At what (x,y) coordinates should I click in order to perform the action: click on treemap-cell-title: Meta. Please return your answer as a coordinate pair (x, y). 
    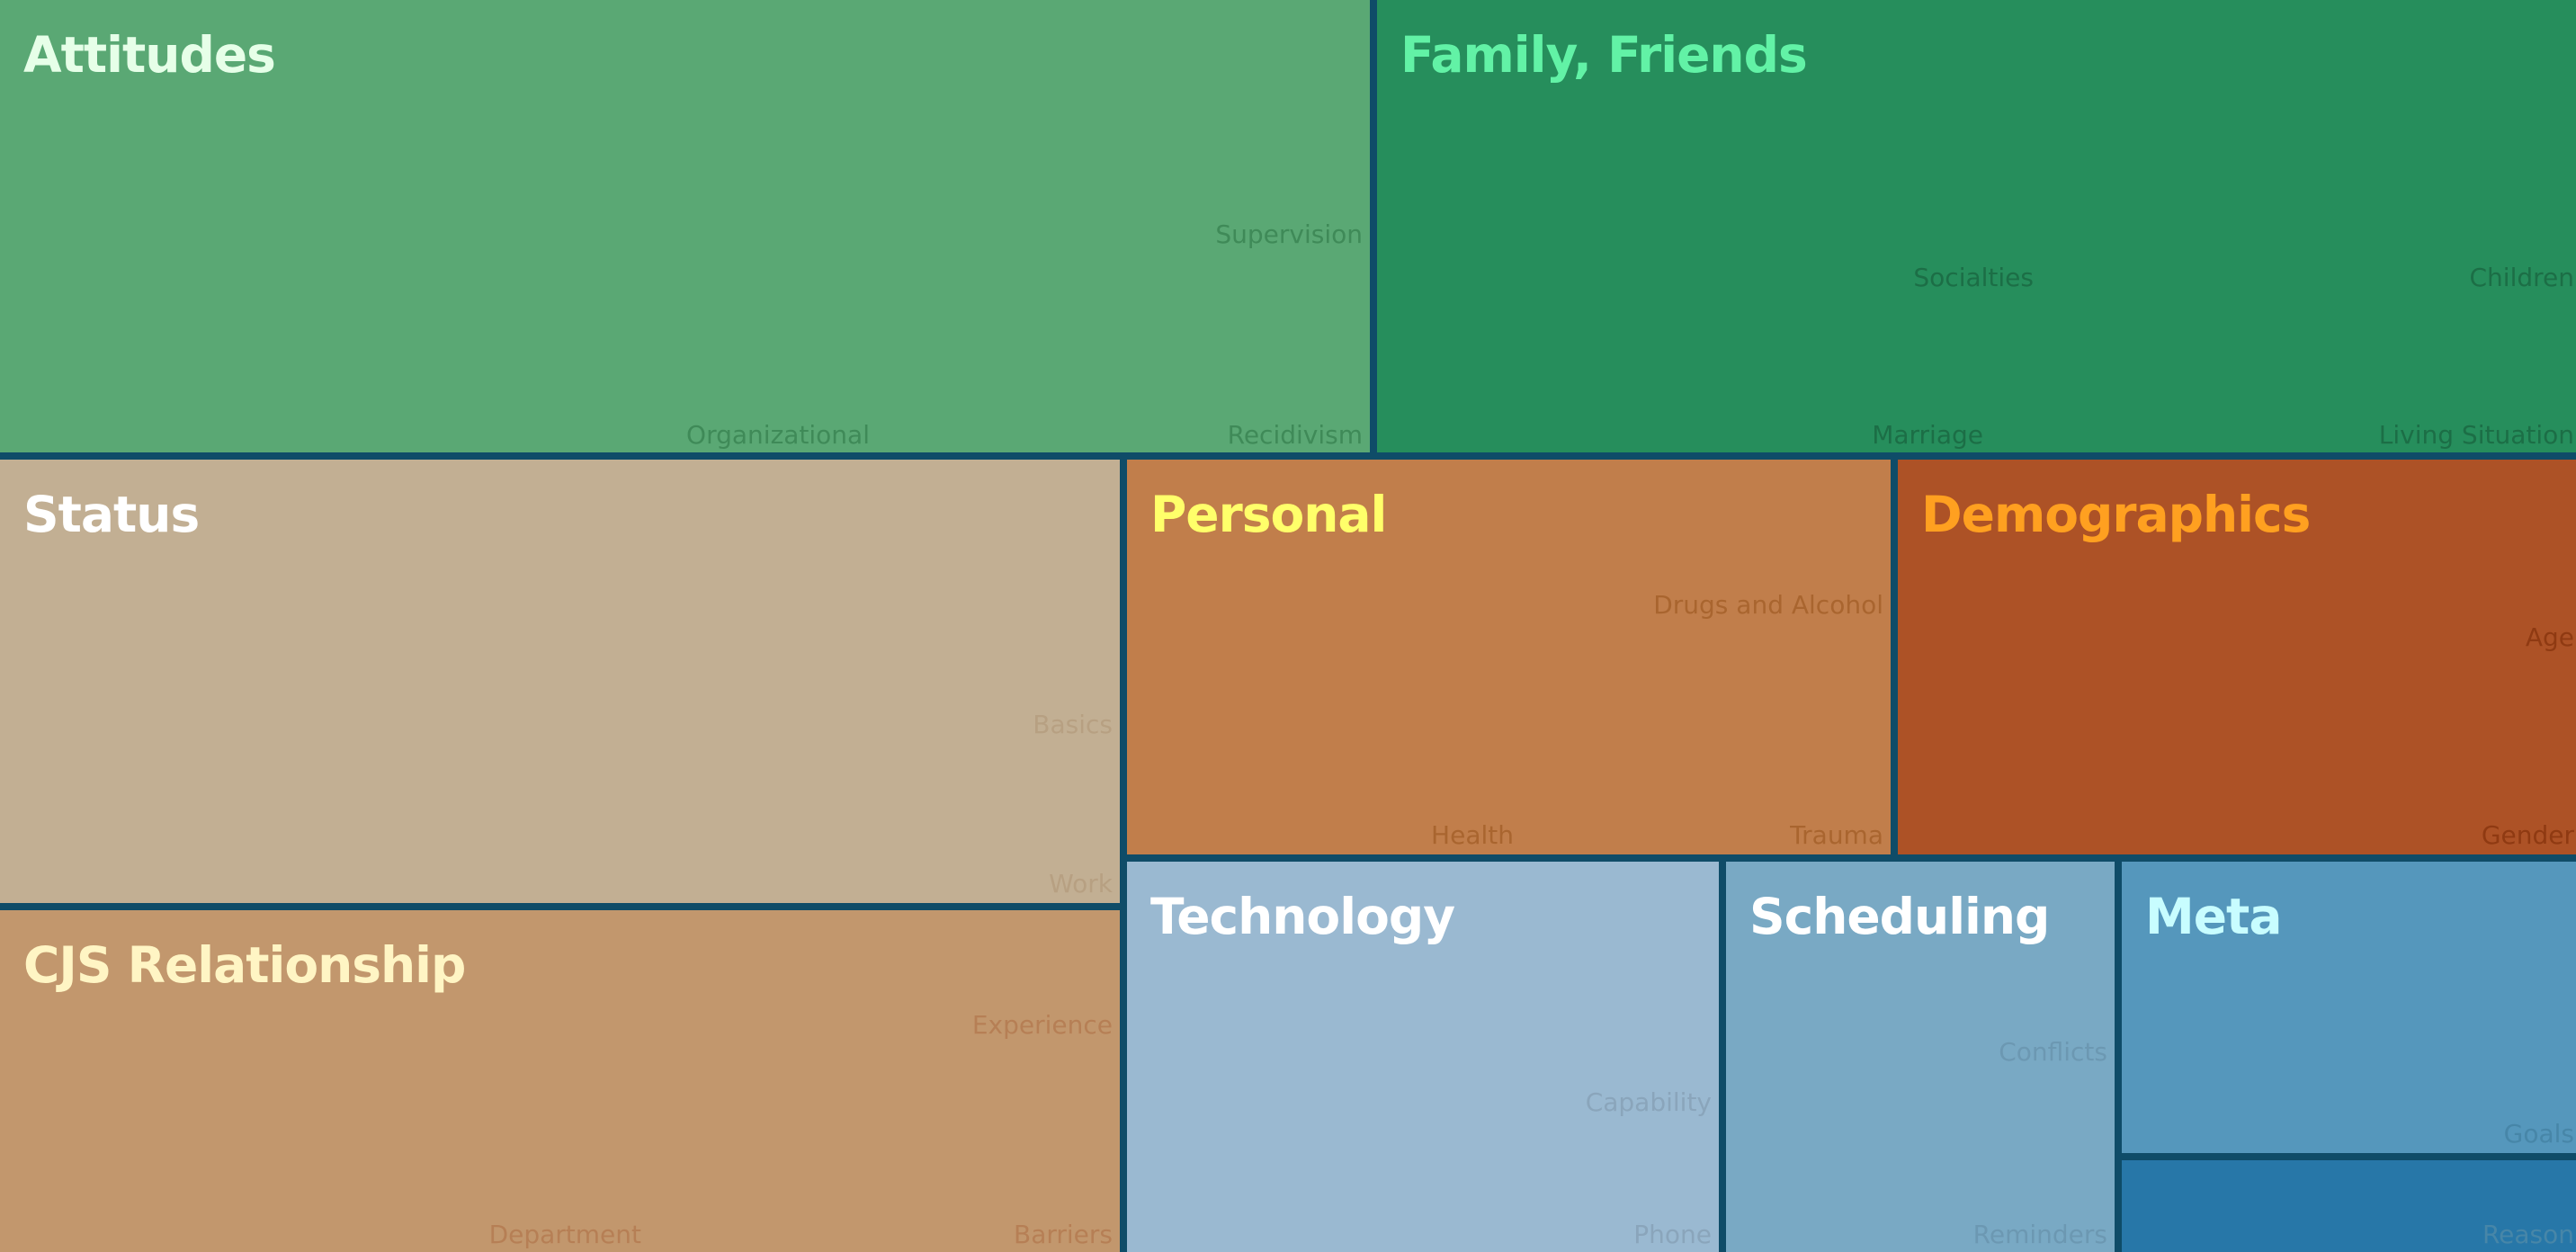
    Looking at the image, I should click on (2213, 917).